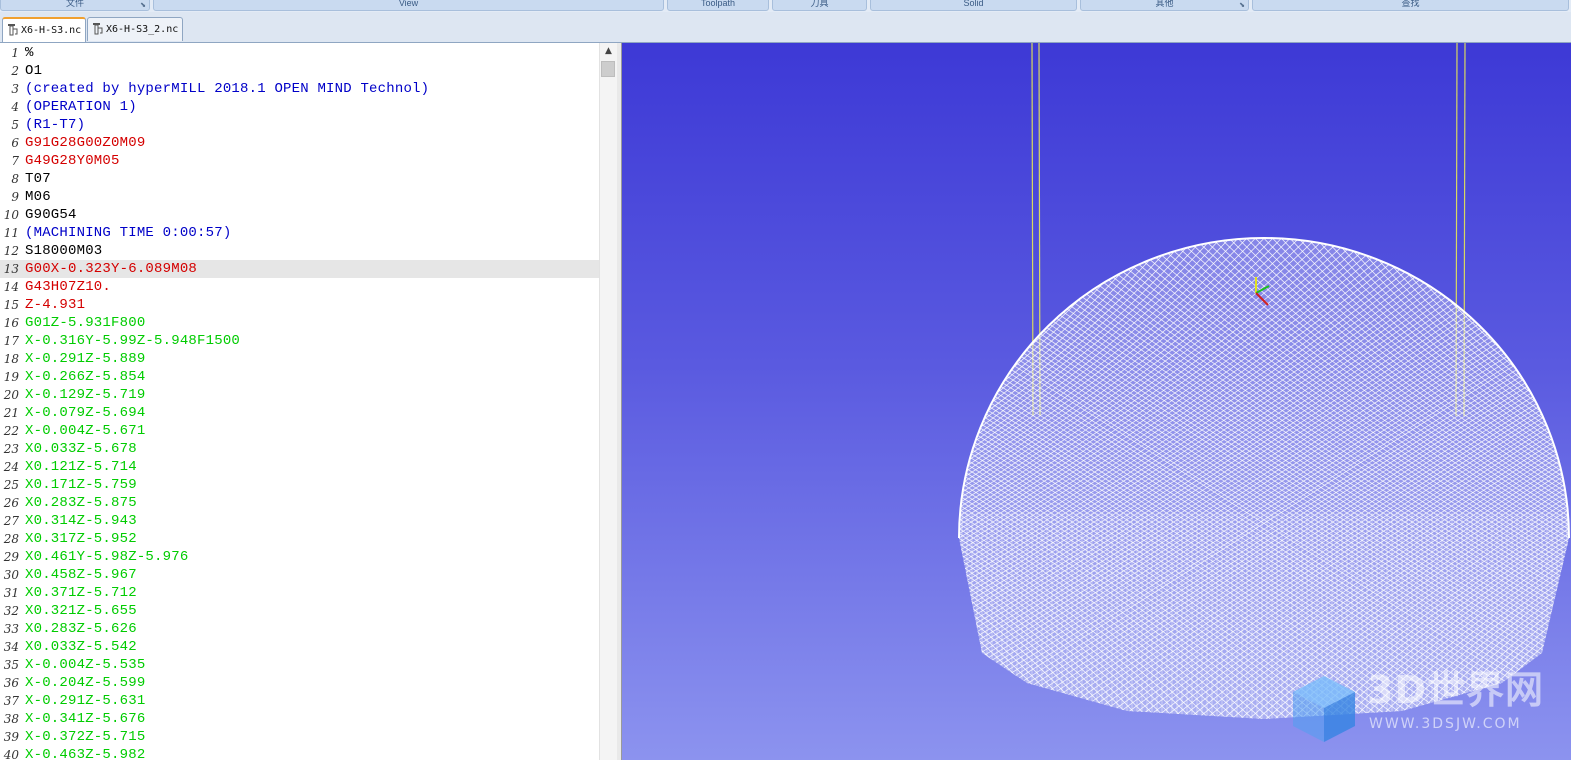  What do you see at coordinates (51, 215) in the screenshot?
I see `code-text: G90G54` at bounding box center [51, 215].